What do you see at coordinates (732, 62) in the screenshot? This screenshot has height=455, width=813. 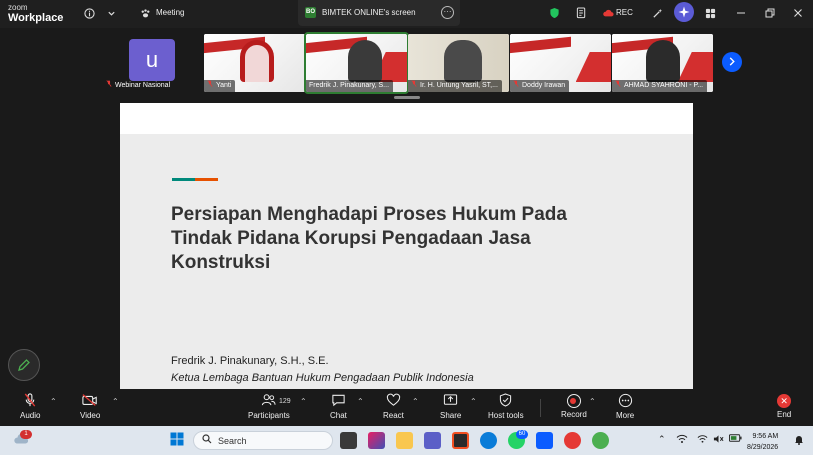 I see `next-page-button` at bounding box center [732, 62].